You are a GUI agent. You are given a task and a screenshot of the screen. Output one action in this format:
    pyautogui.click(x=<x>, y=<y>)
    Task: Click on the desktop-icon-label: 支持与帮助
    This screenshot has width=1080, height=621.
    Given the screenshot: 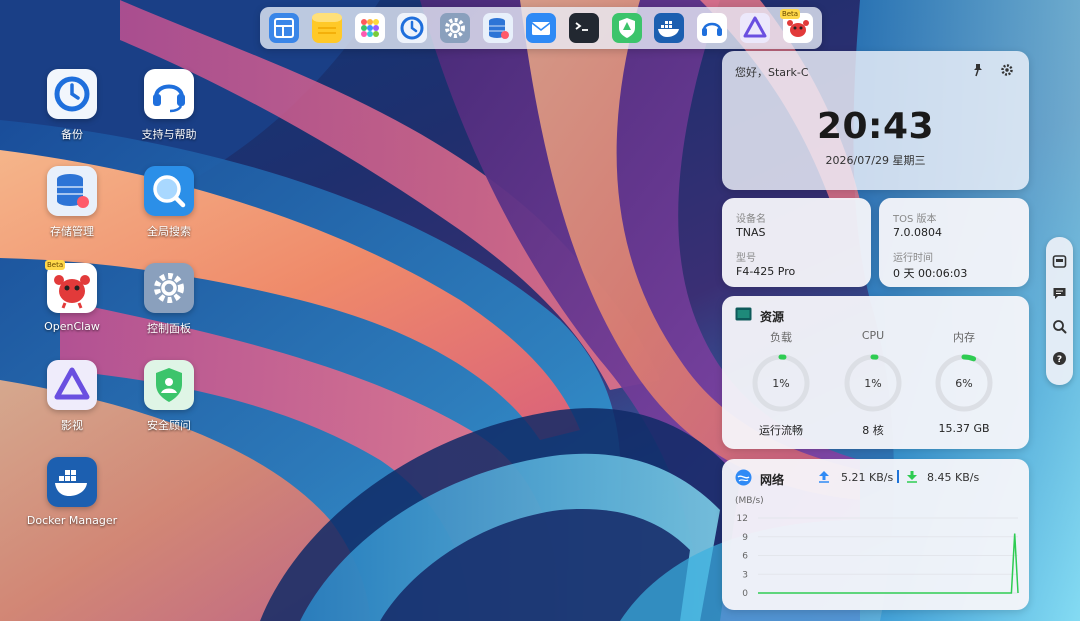 What is the action you would take?
    pyautogui.click(x=169, y=134)
    